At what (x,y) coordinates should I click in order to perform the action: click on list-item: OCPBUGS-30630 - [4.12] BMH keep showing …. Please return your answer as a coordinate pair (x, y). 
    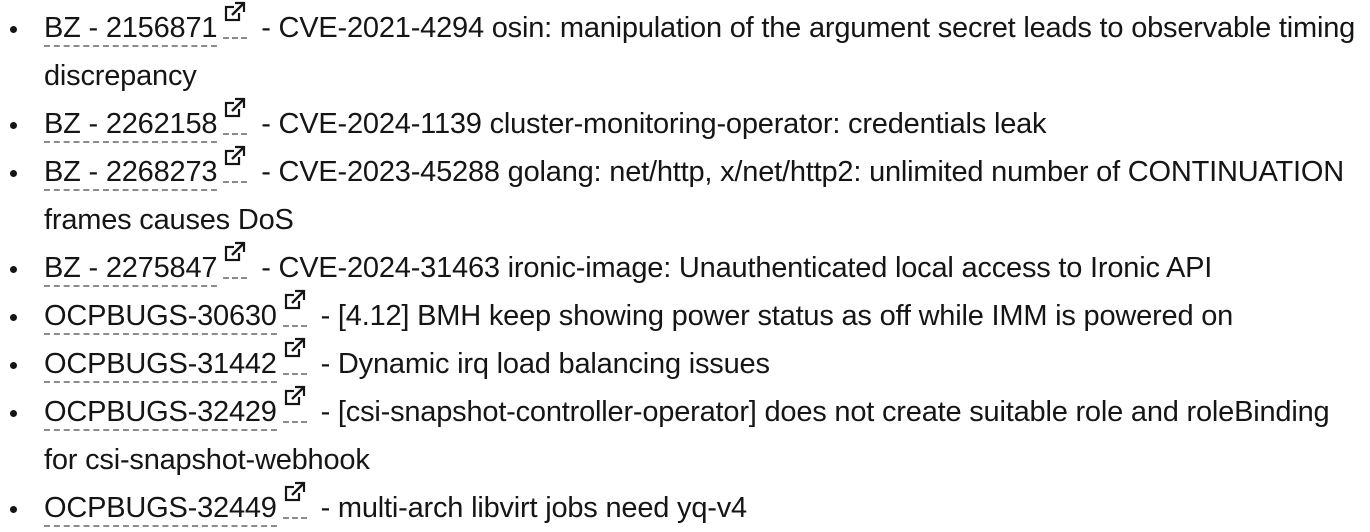
    Looking at the image, I should click on (690, 314).